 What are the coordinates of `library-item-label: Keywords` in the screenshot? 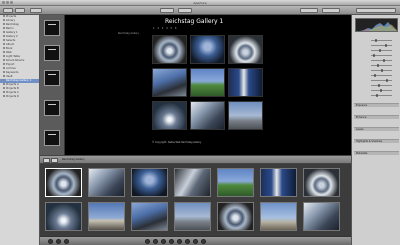 It's located at (12, 72).